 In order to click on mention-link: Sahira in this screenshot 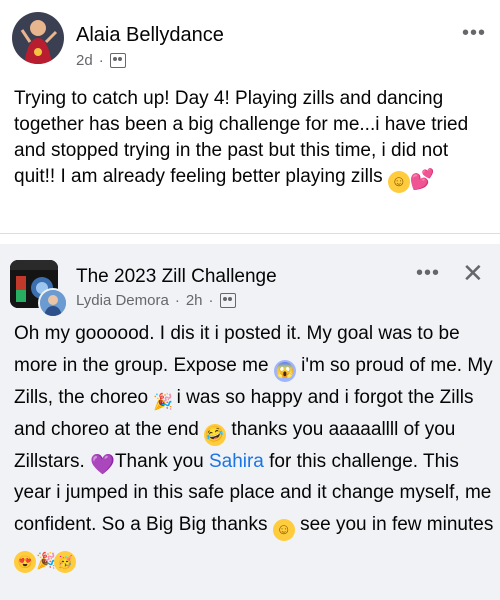, I will do `click(236, 461)`.